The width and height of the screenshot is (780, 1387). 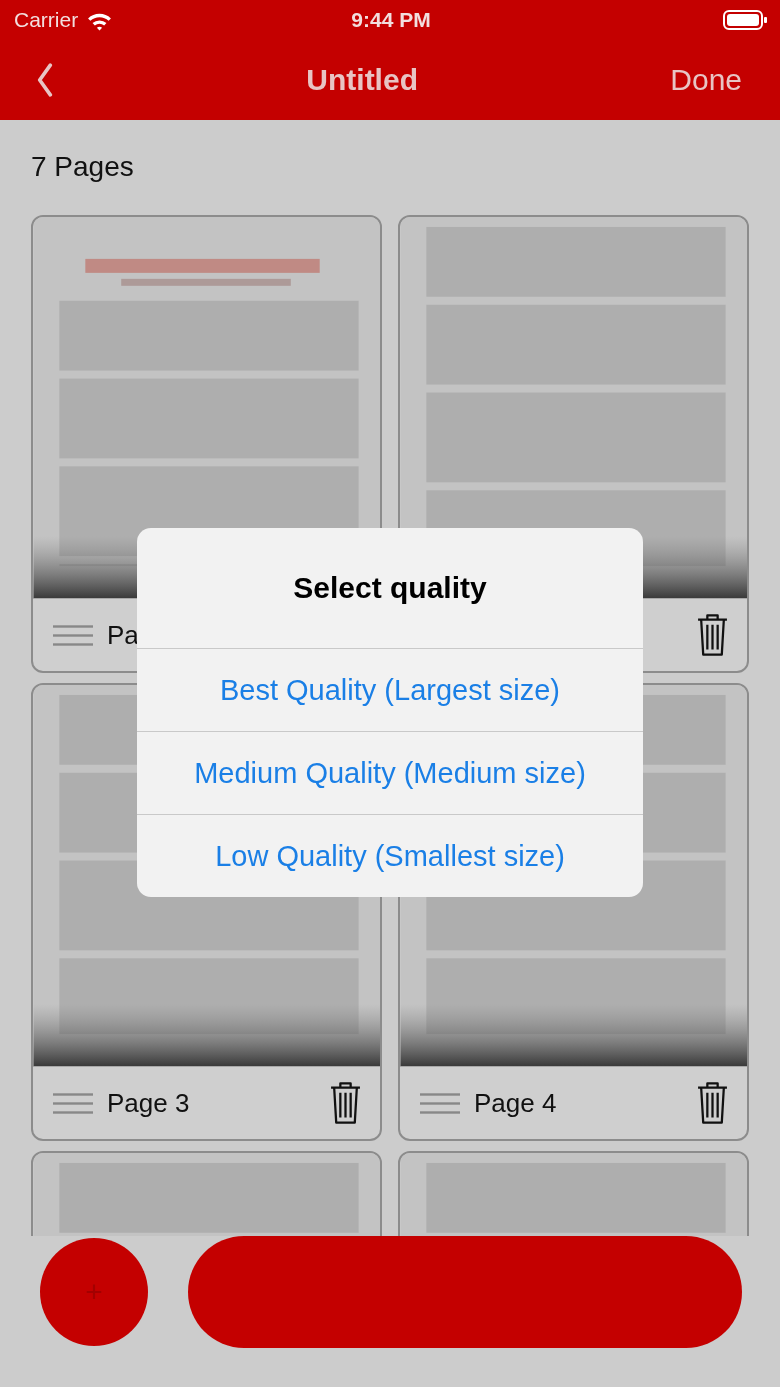 What do you see at coordinates (148, 1103) in the screenshot?
I see `page-label: Page 3` at bounding box center [148, 1103].